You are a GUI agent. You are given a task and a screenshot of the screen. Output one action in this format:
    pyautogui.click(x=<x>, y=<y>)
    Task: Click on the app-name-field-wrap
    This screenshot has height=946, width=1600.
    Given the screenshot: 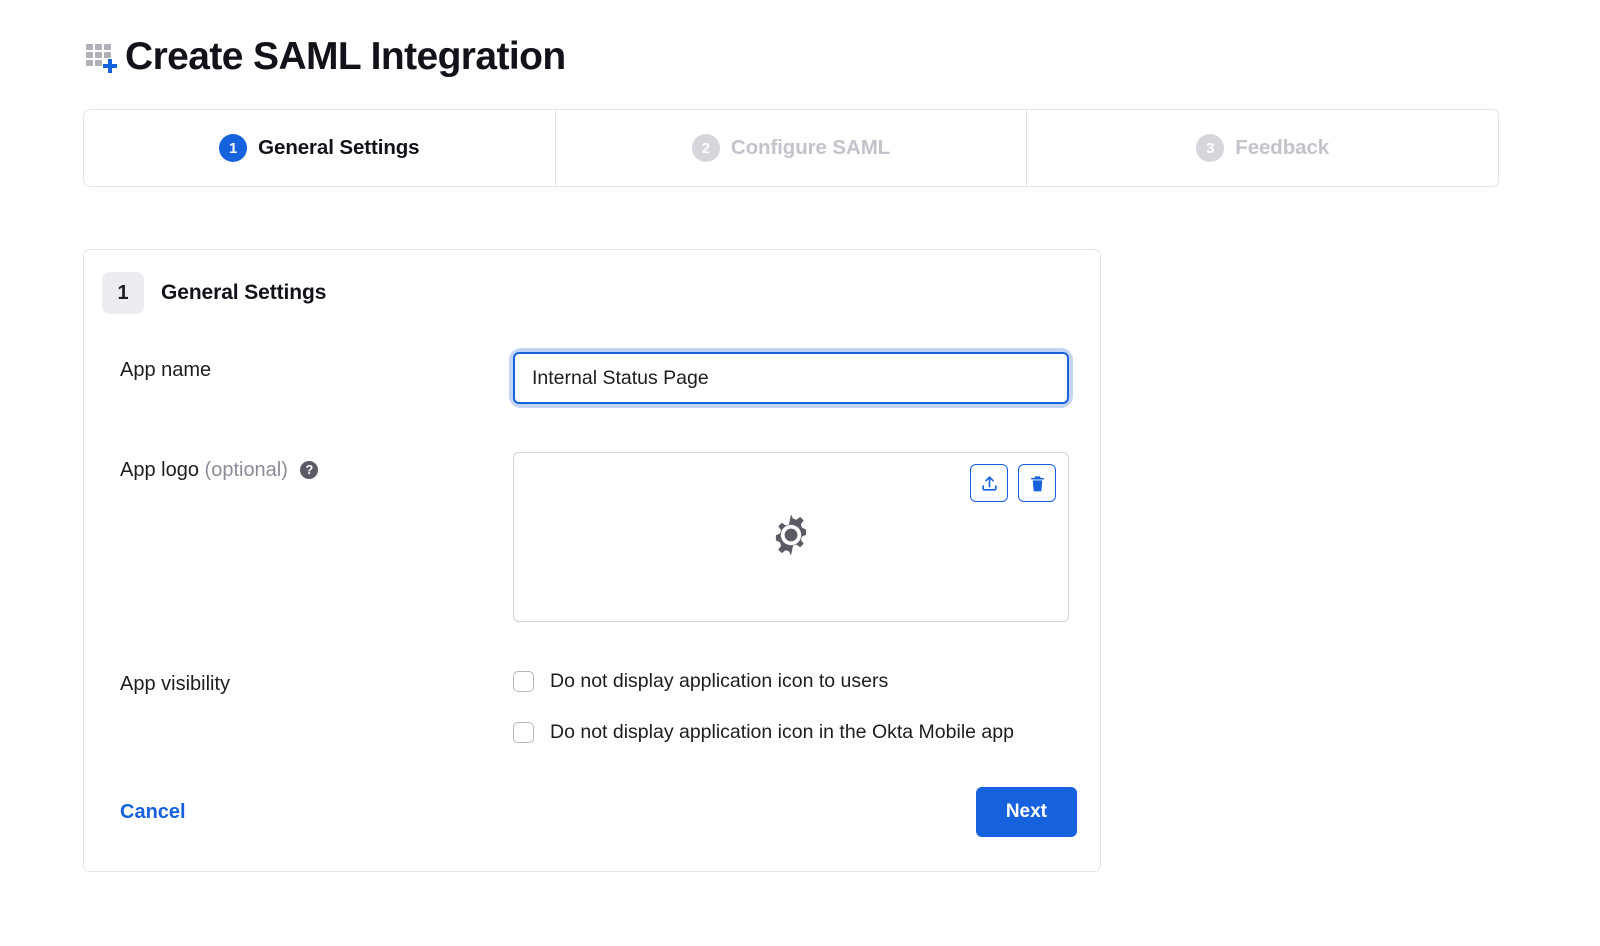 What is the action you would take?
    pyautogui.click(x=806, y=378)
    